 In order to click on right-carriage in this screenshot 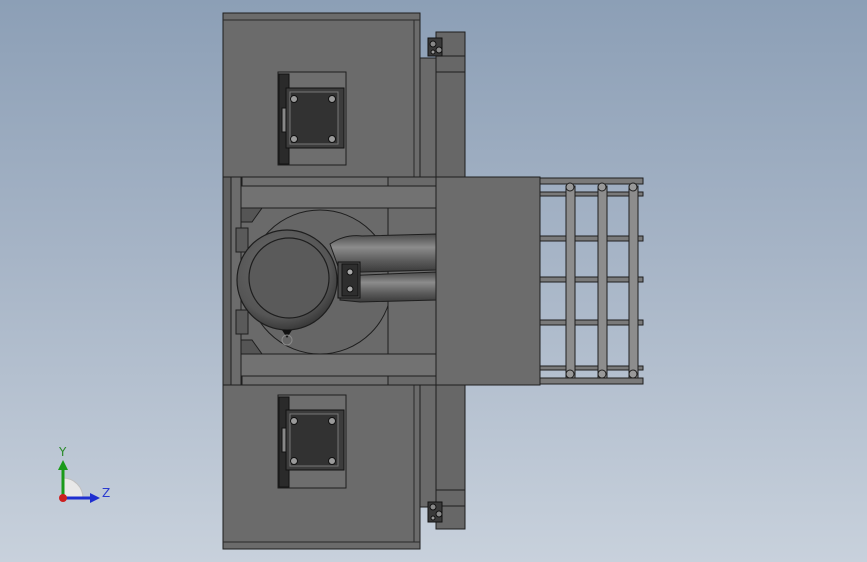, I will do `click(488, 281)`.